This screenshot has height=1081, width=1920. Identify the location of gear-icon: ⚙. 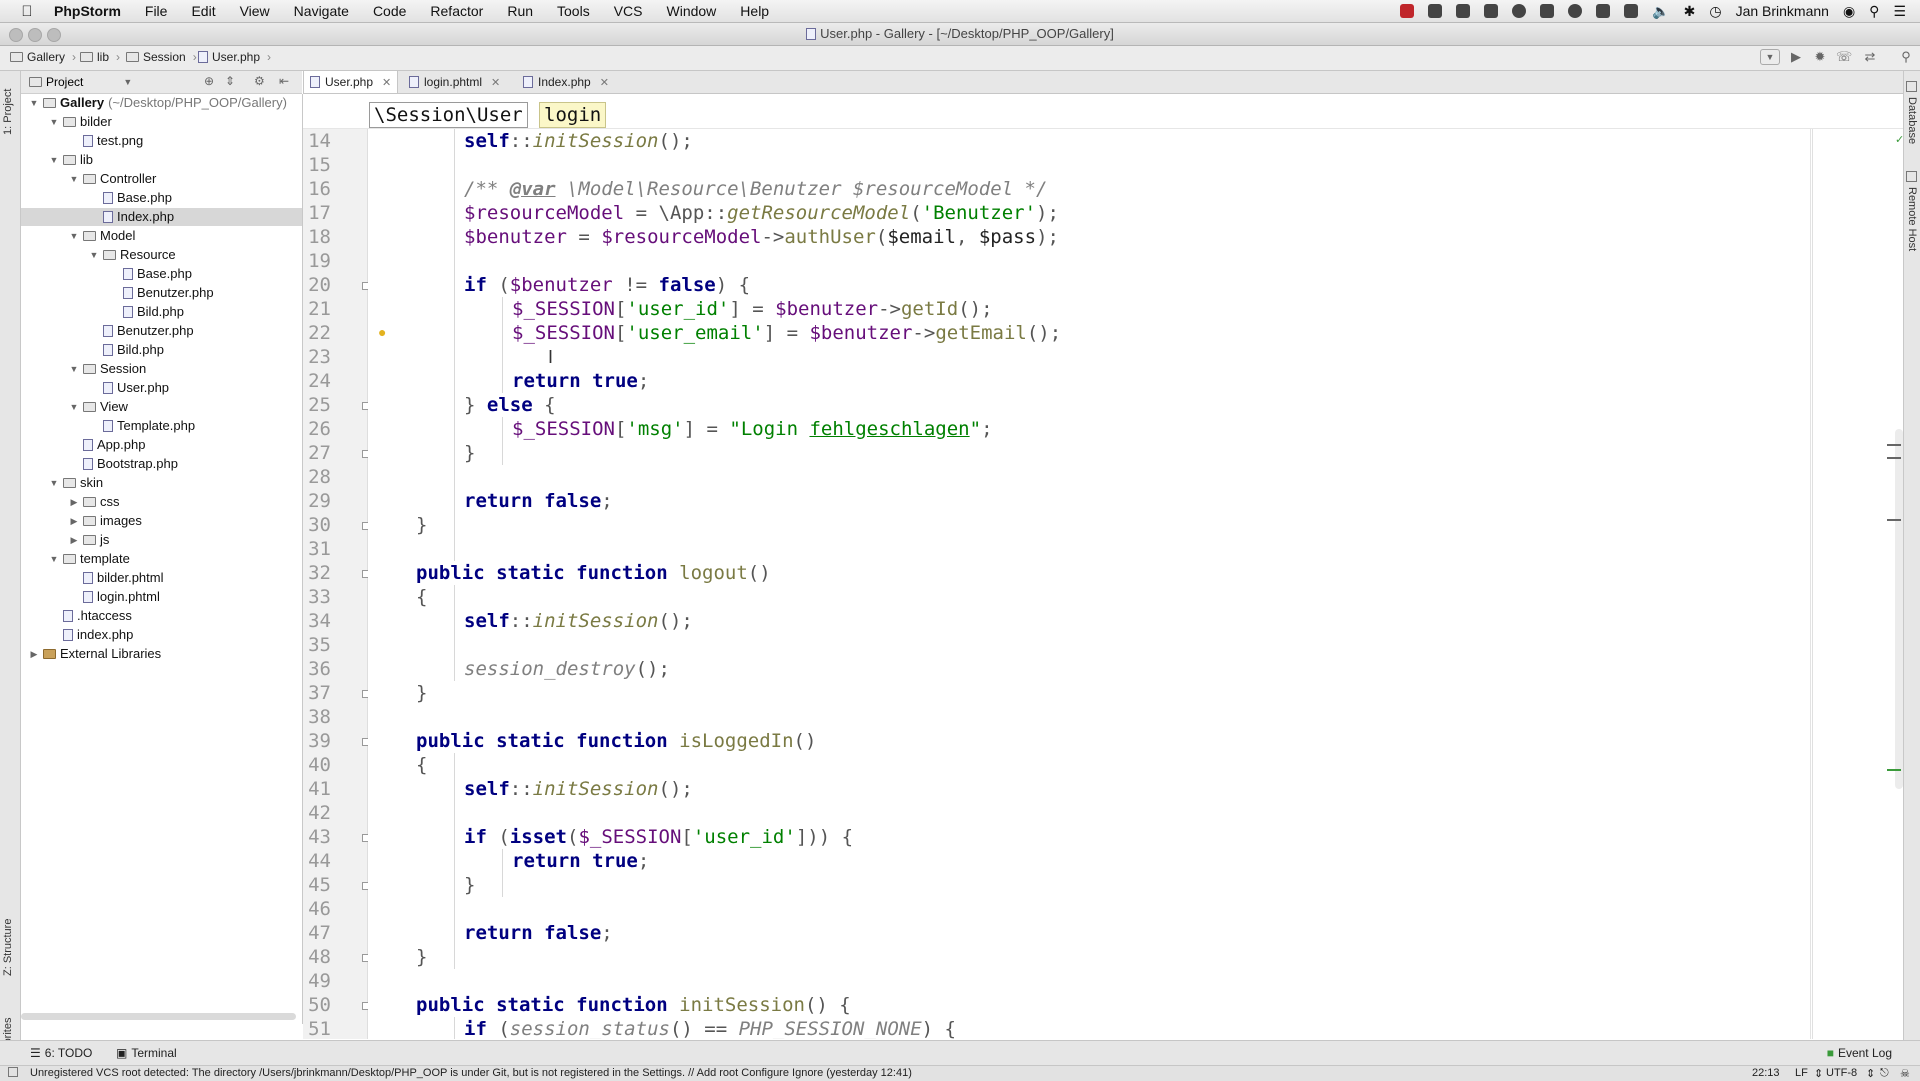
(259, 81).